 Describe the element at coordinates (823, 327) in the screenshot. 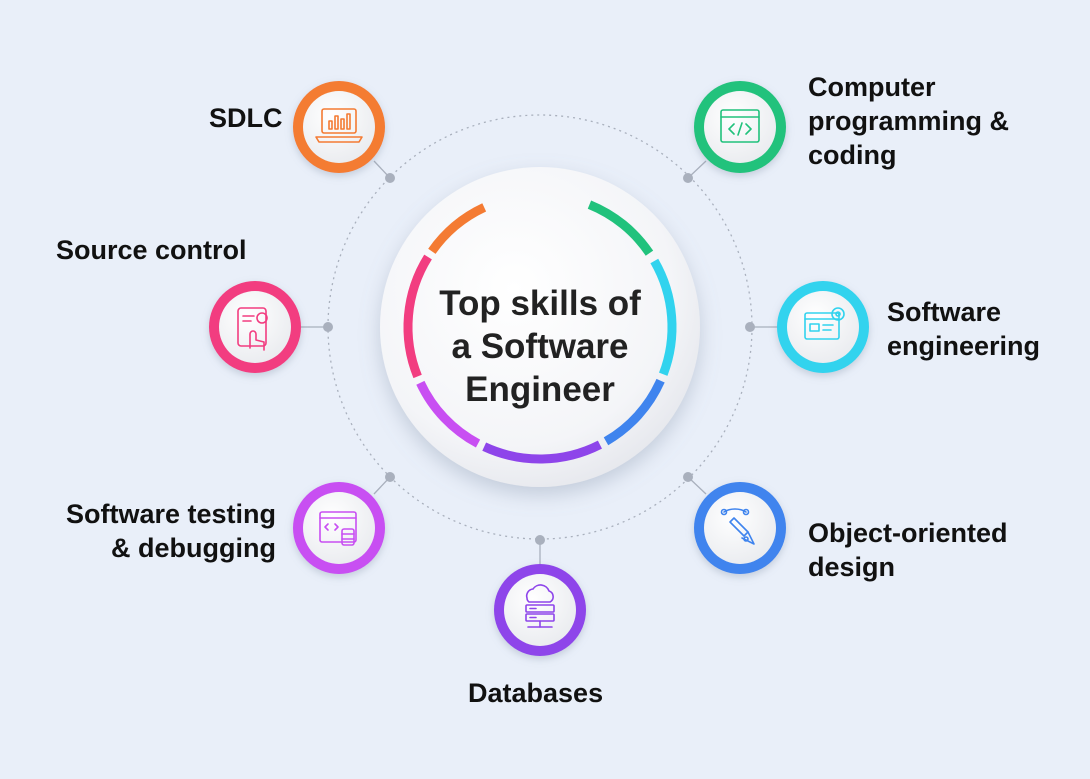

I see `skill-badge-software-engineering` at that location.